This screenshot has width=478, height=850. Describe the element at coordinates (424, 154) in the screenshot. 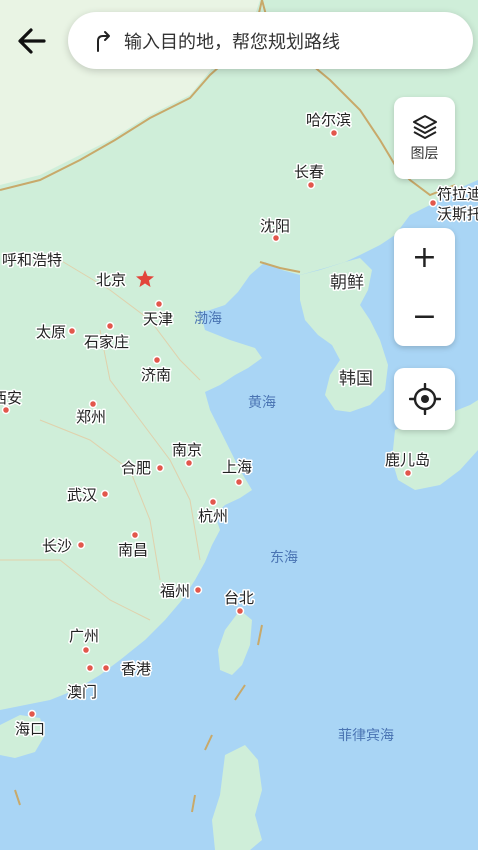

I see `layers-label: 图层` at that location.